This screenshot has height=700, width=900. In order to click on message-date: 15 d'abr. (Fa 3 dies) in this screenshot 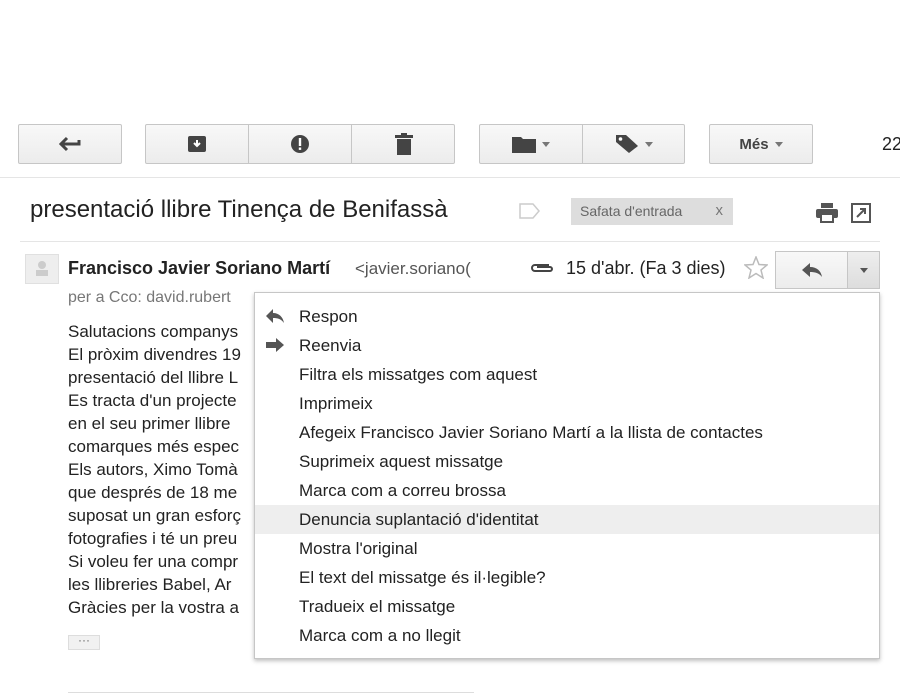, I will do `click(646, 268)`.